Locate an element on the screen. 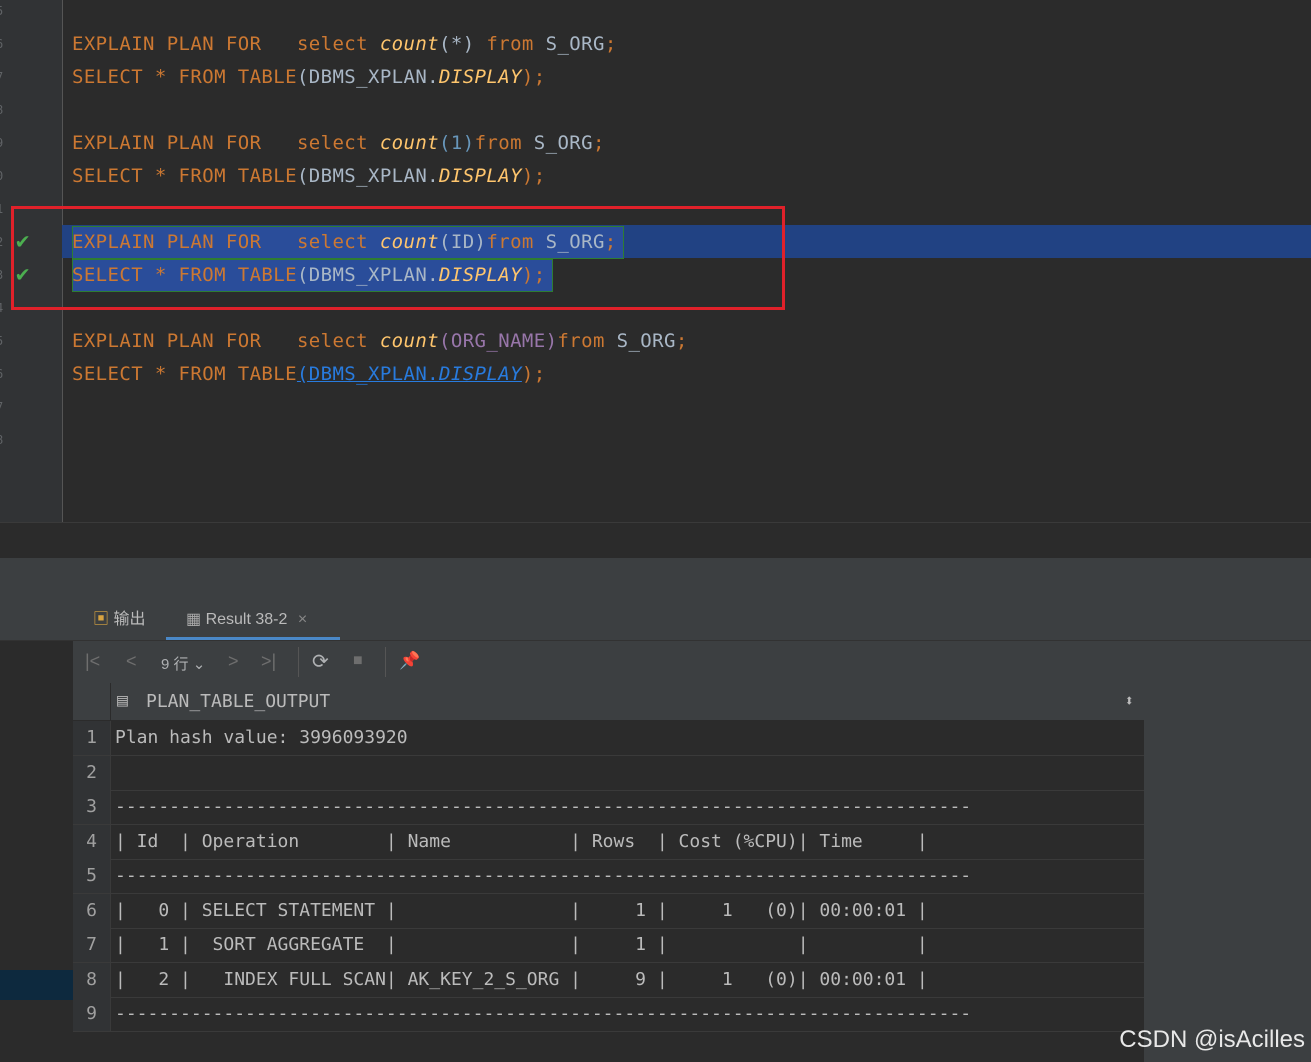 The width and height of the screenshot is (1311, 1062). table-row: 1 Plan hash value: 3996093920 is located at coordinates (608, 738).